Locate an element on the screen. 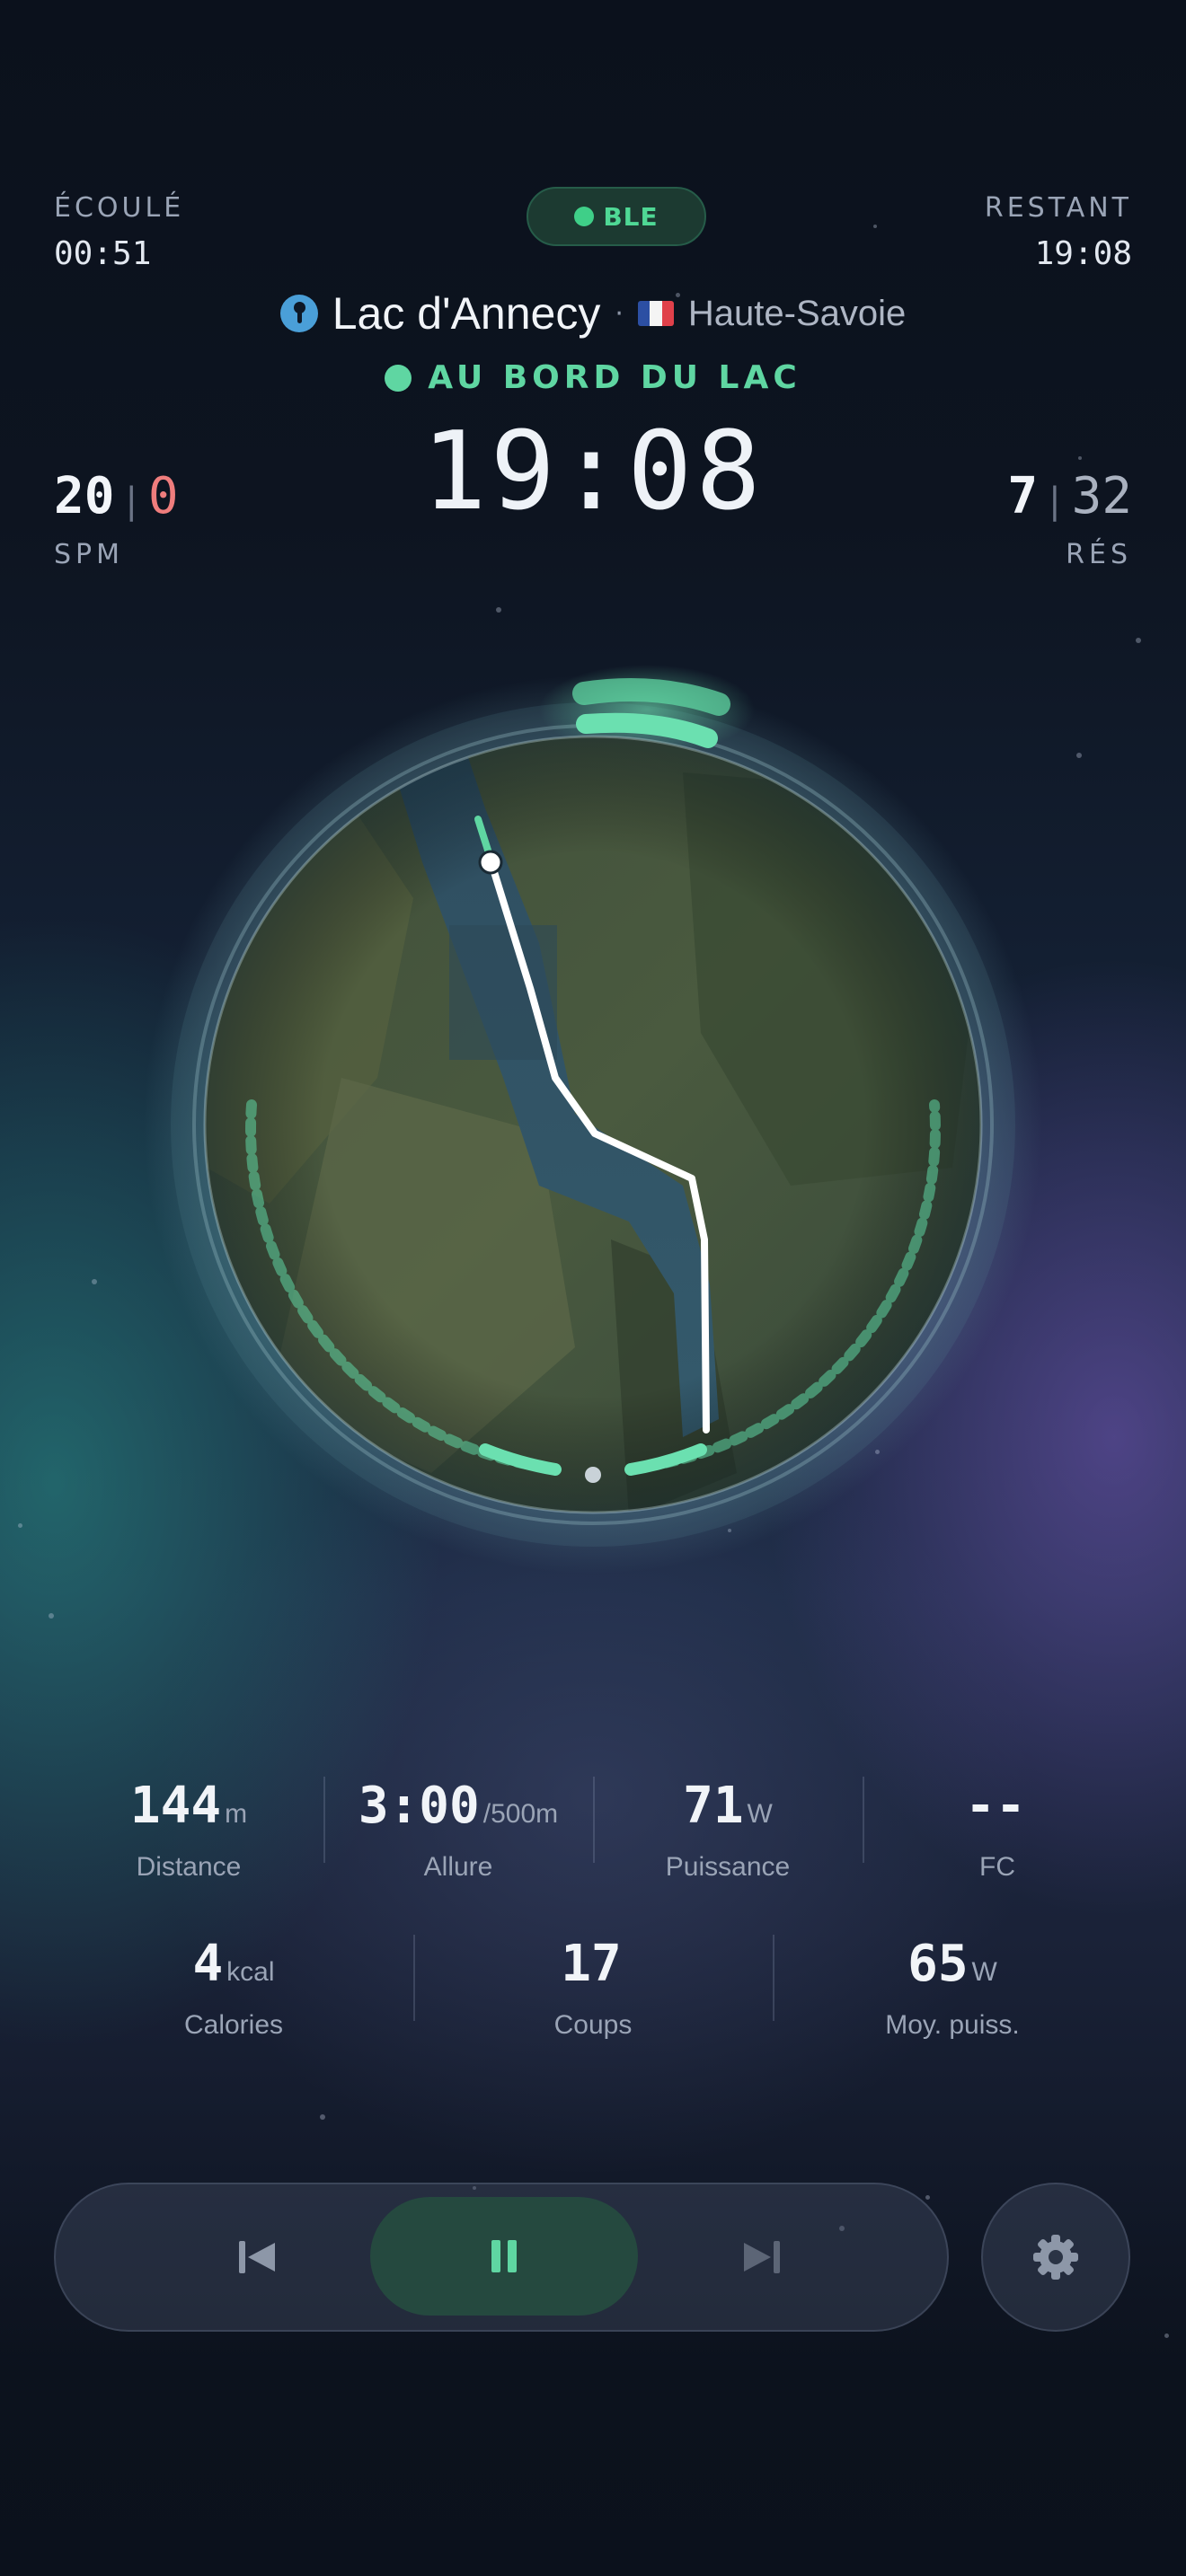 The image size is (1186, 2576). res-value: 7 is located at coordinates (1023, 496).